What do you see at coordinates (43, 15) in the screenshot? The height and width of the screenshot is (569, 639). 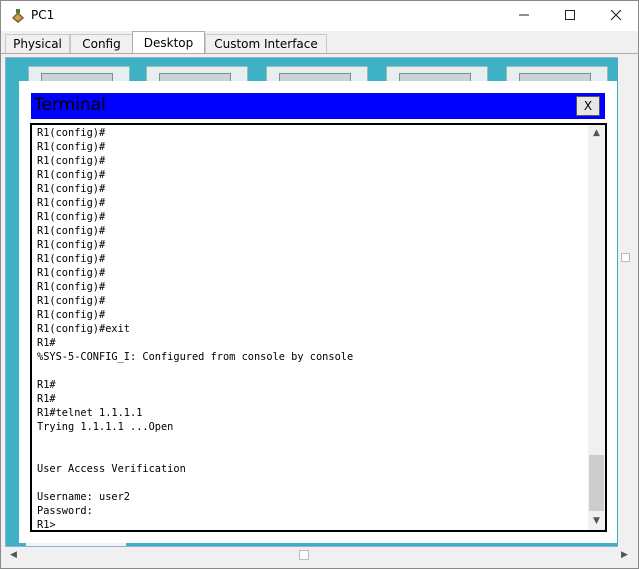 I see `window-title: PC1` at bounding box center [43, 15].